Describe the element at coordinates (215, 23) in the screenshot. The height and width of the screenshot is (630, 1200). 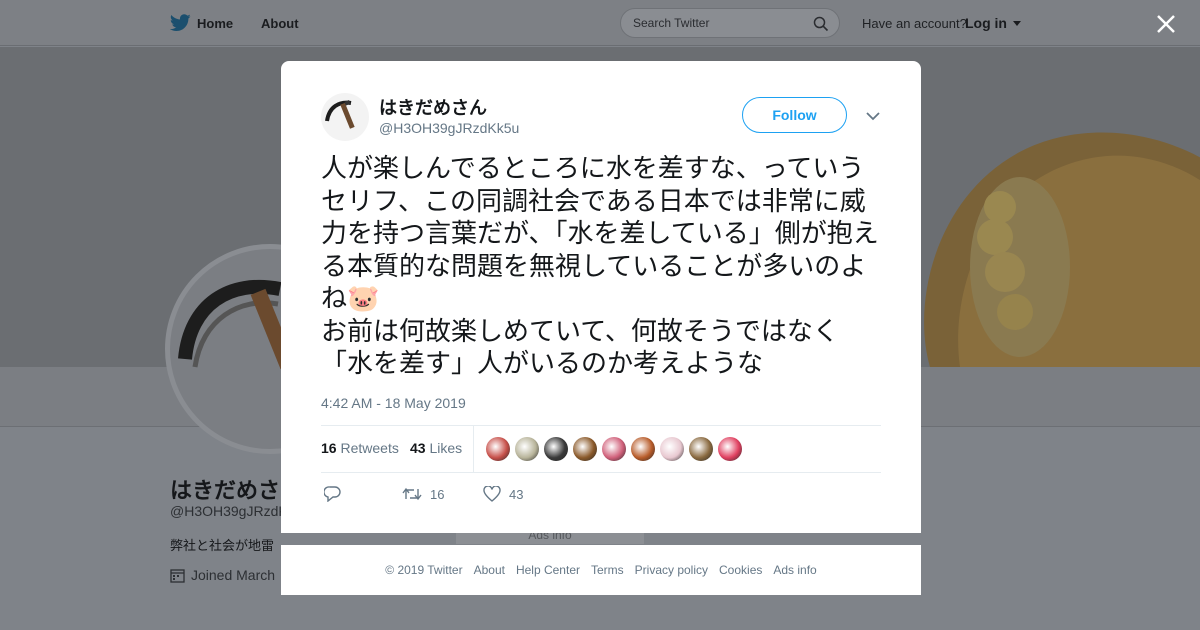
I see `nav-home-link: Home` at that location.